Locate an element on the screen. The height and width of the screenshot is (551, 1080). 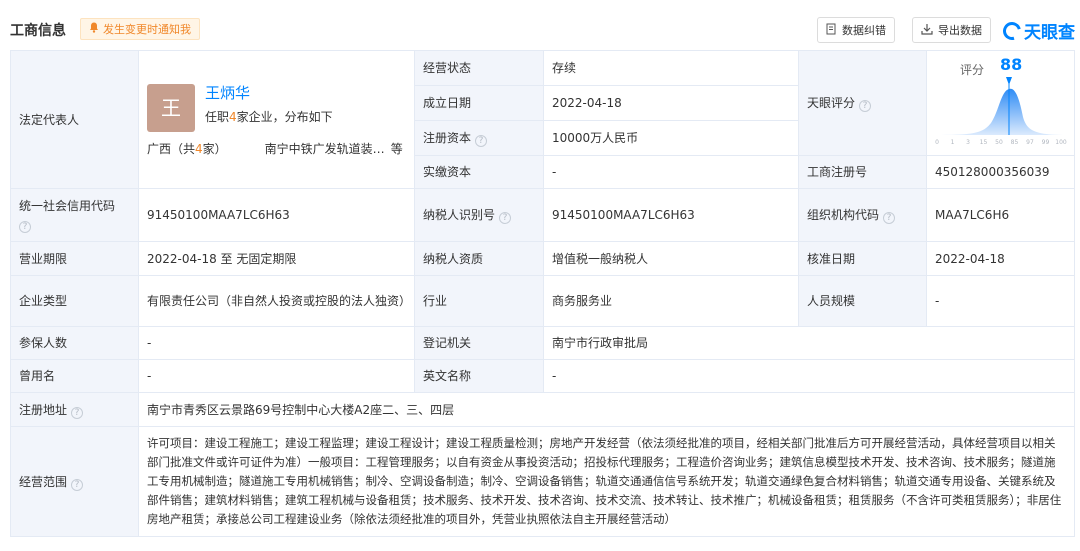
taxpayer-qual-value: 增值税一般纳税人 is located at coordinates (671, 258).